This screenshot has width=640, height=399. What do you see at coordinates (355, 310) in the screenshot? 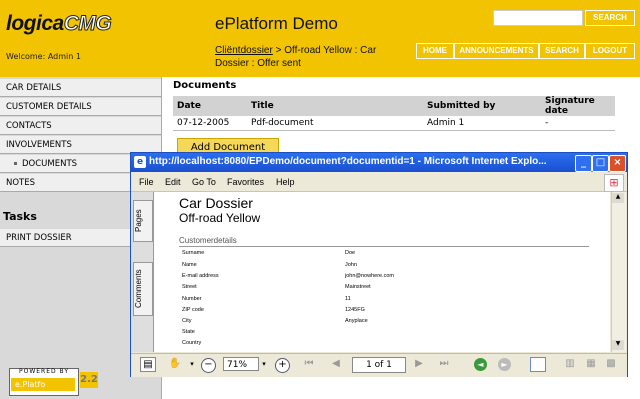
I see `field-value-zip: 1245FG` at bounding box center [355, 310].